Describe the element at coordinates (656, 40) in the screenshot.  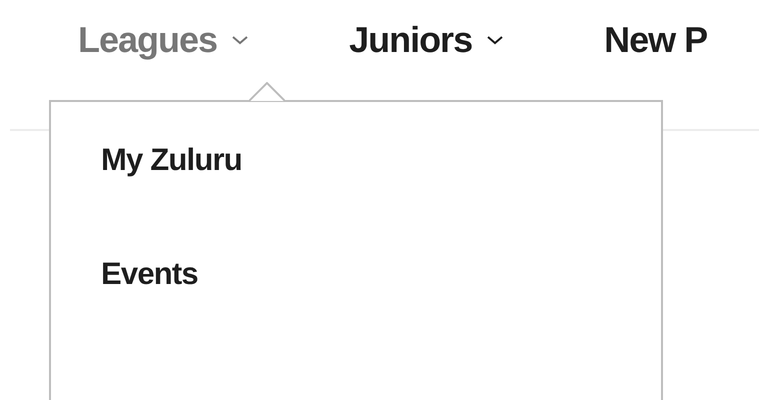
I see `nav-menu-item: New P` at that location.